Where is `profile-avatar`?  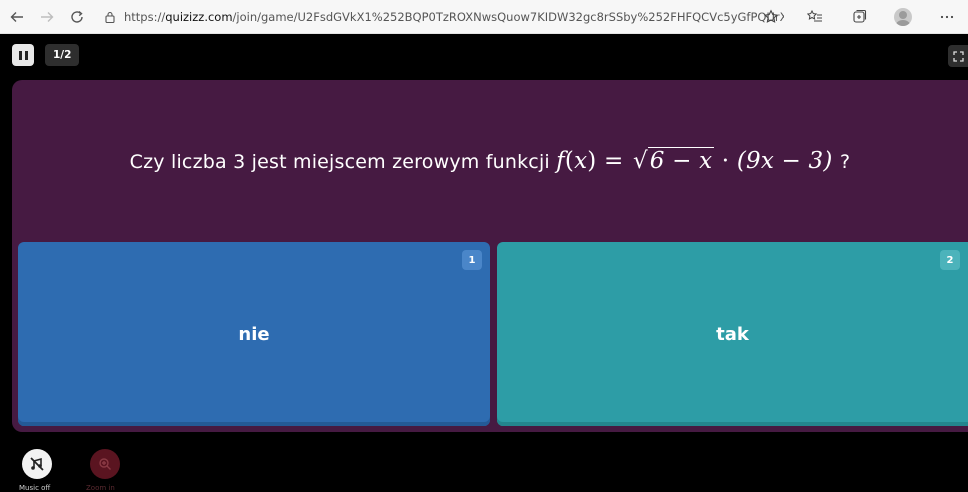 profile-avatar is located at coordinates (903, 17).